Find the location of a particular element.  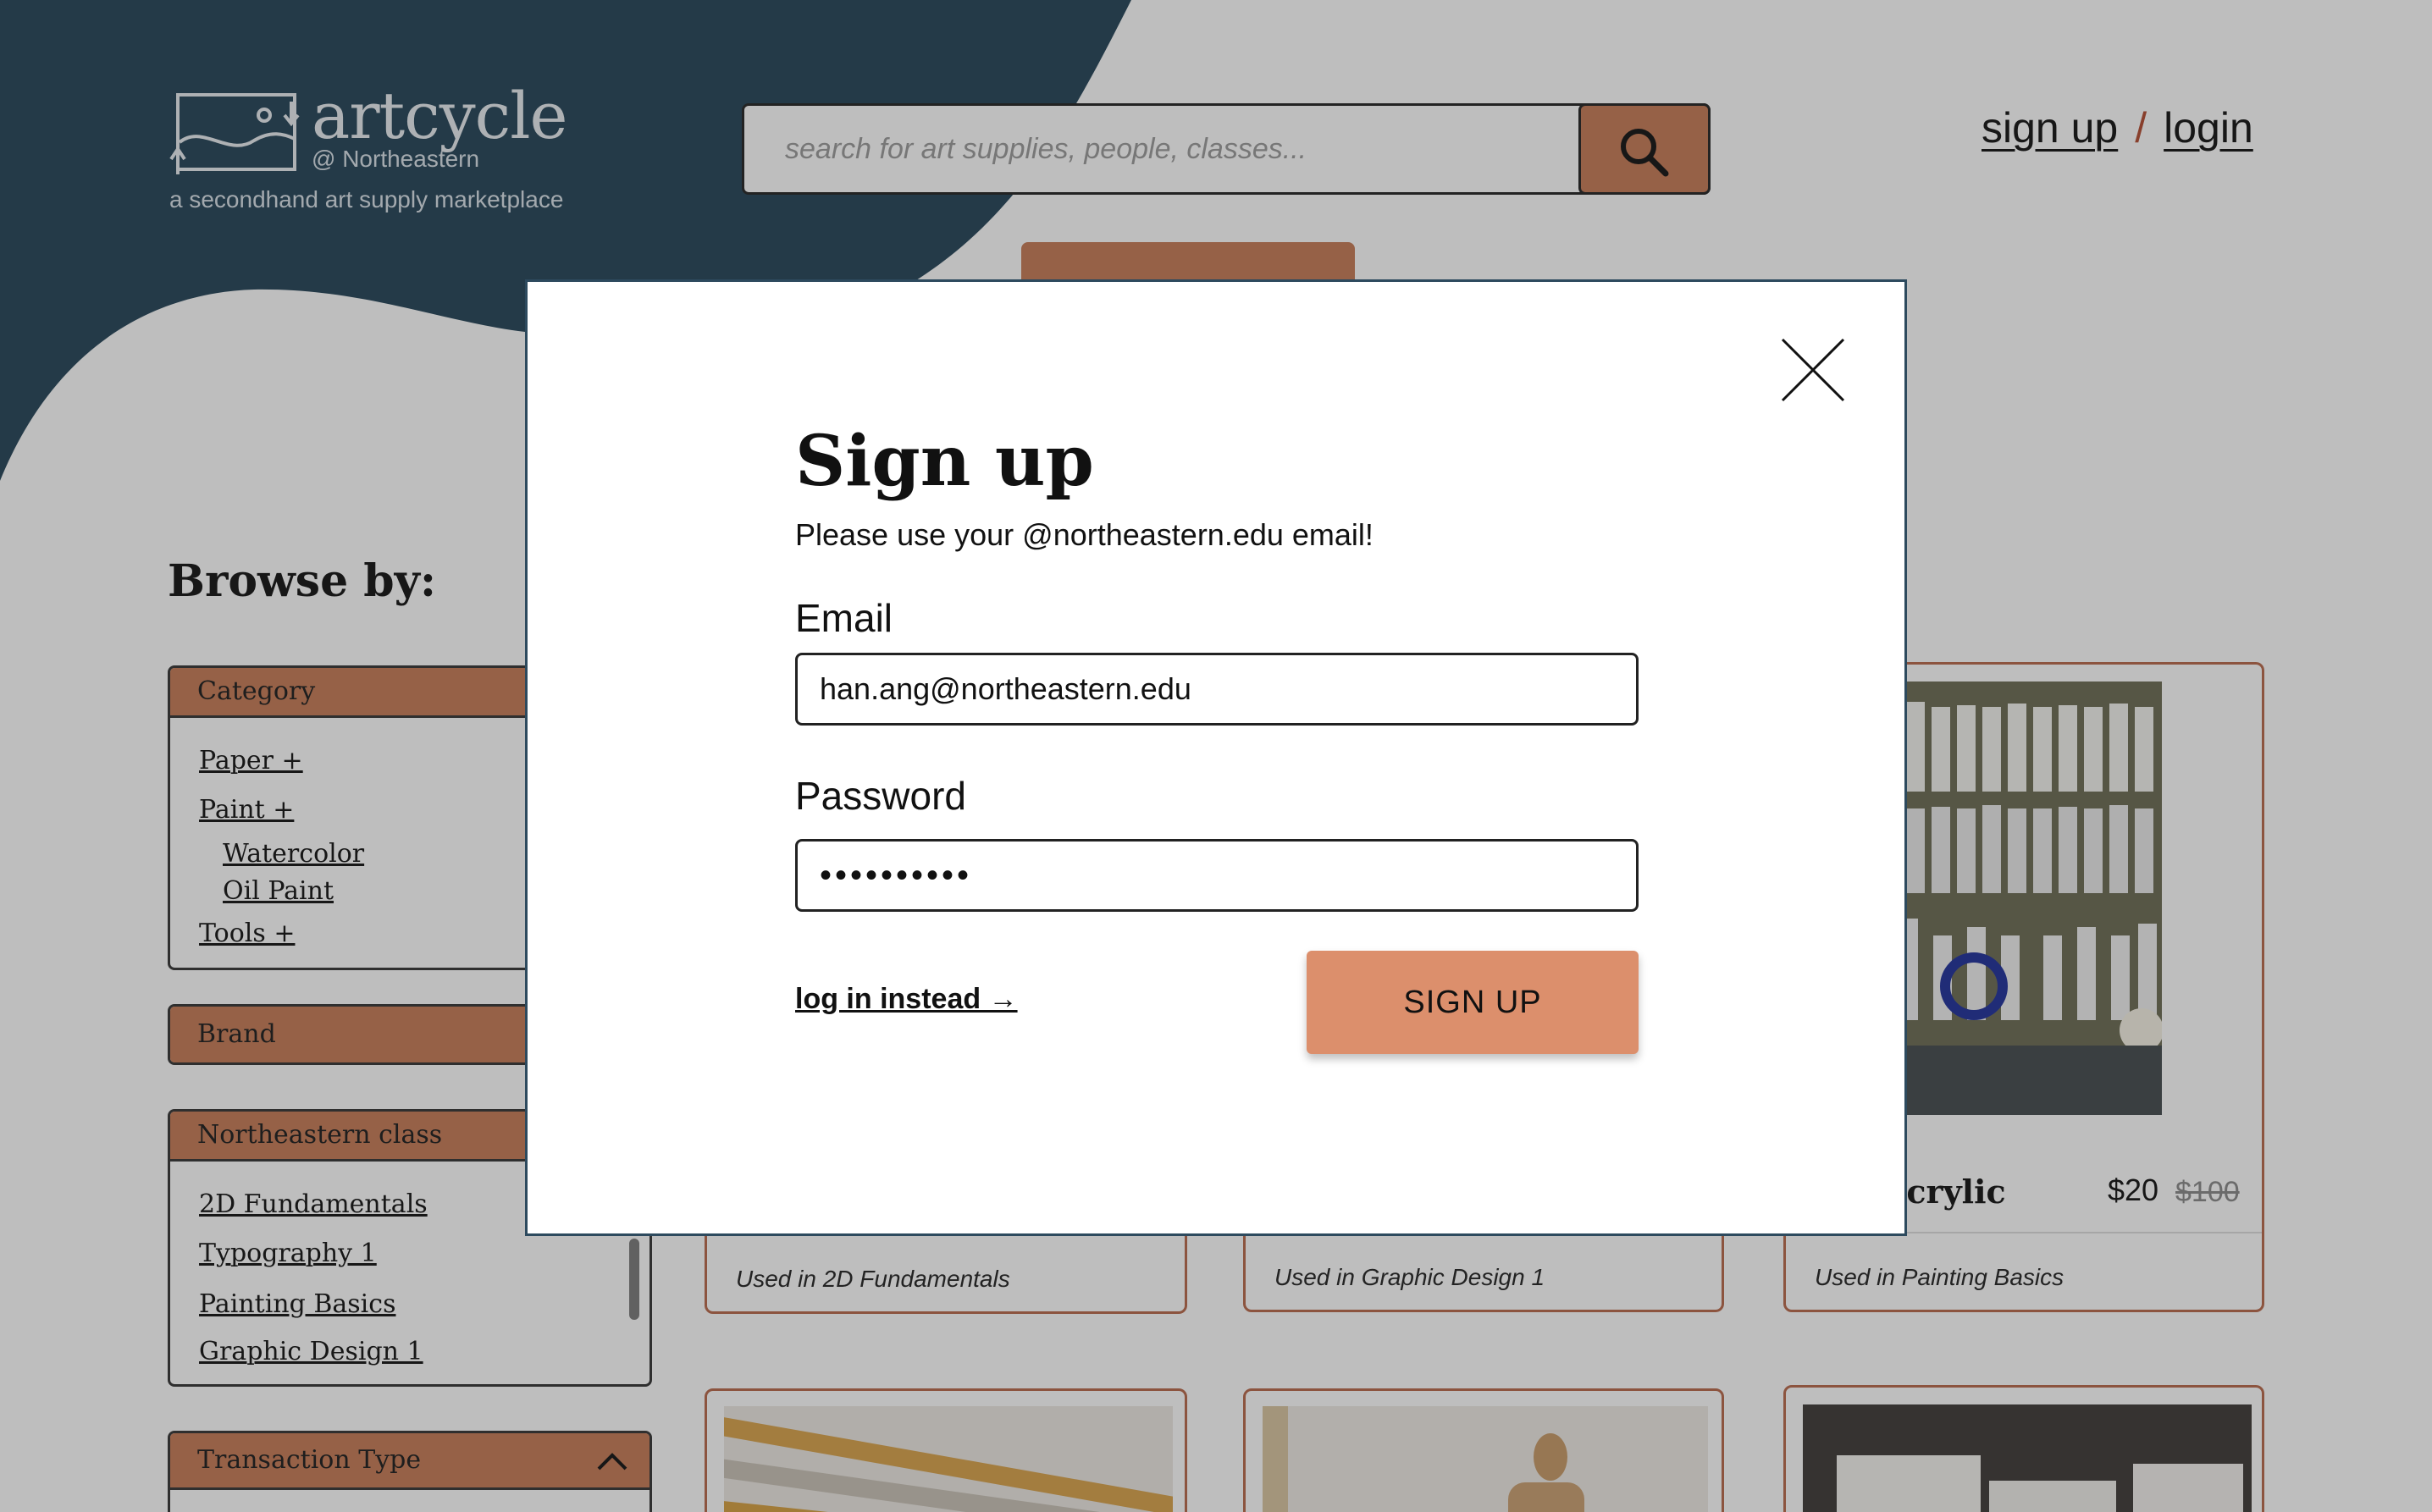

signup-submit-button: SIGN UP is located at coordinates (1473, 1003).